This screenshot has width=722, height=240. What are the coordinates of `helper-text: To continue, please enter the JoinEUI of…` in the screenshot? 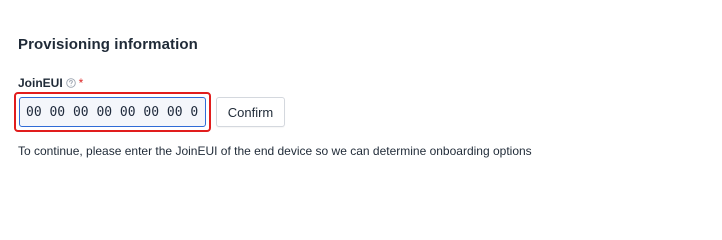 It's located at (275, 151).